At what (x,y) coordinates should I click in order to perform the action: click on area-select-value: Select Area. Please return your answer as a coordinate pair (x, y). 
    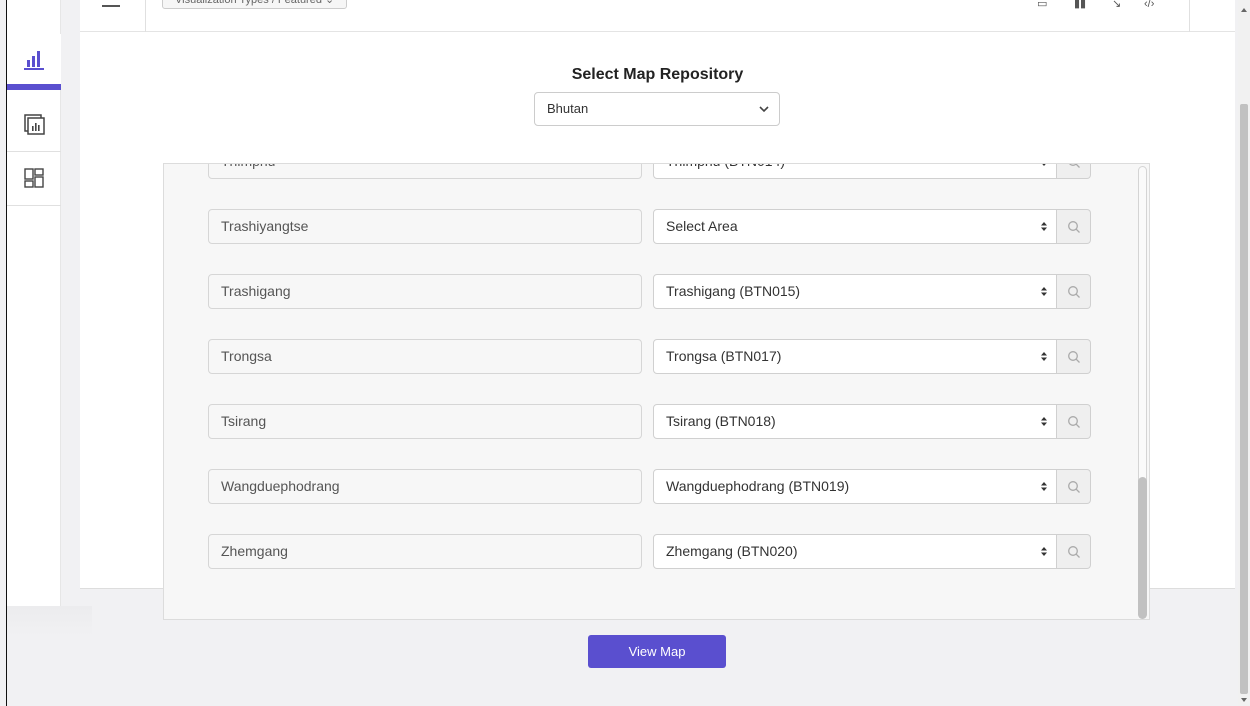
    Looking at the image, I should click on (702, 226).